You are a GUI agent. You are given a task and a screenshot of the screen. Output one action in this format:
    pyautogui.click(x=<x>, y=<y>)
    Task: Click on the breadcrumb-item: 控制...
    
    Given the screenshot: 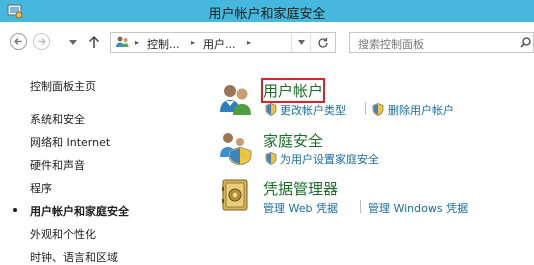 What is the action you would take?
    pyautogui.click(x=163, y=44)
    